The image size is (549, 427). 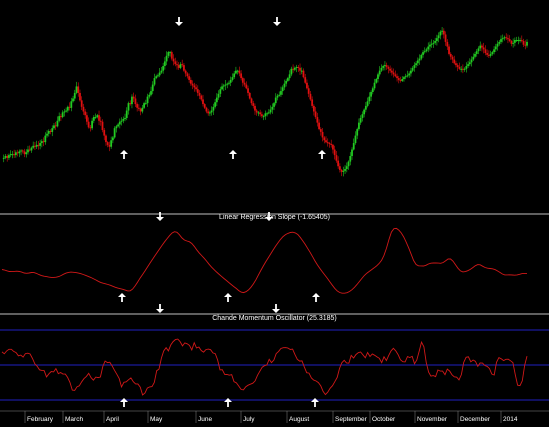 What do you see at coordinates (156, 419) in the screenshot?
I see `x-tick-label: May` at bounding box center [156, 419].